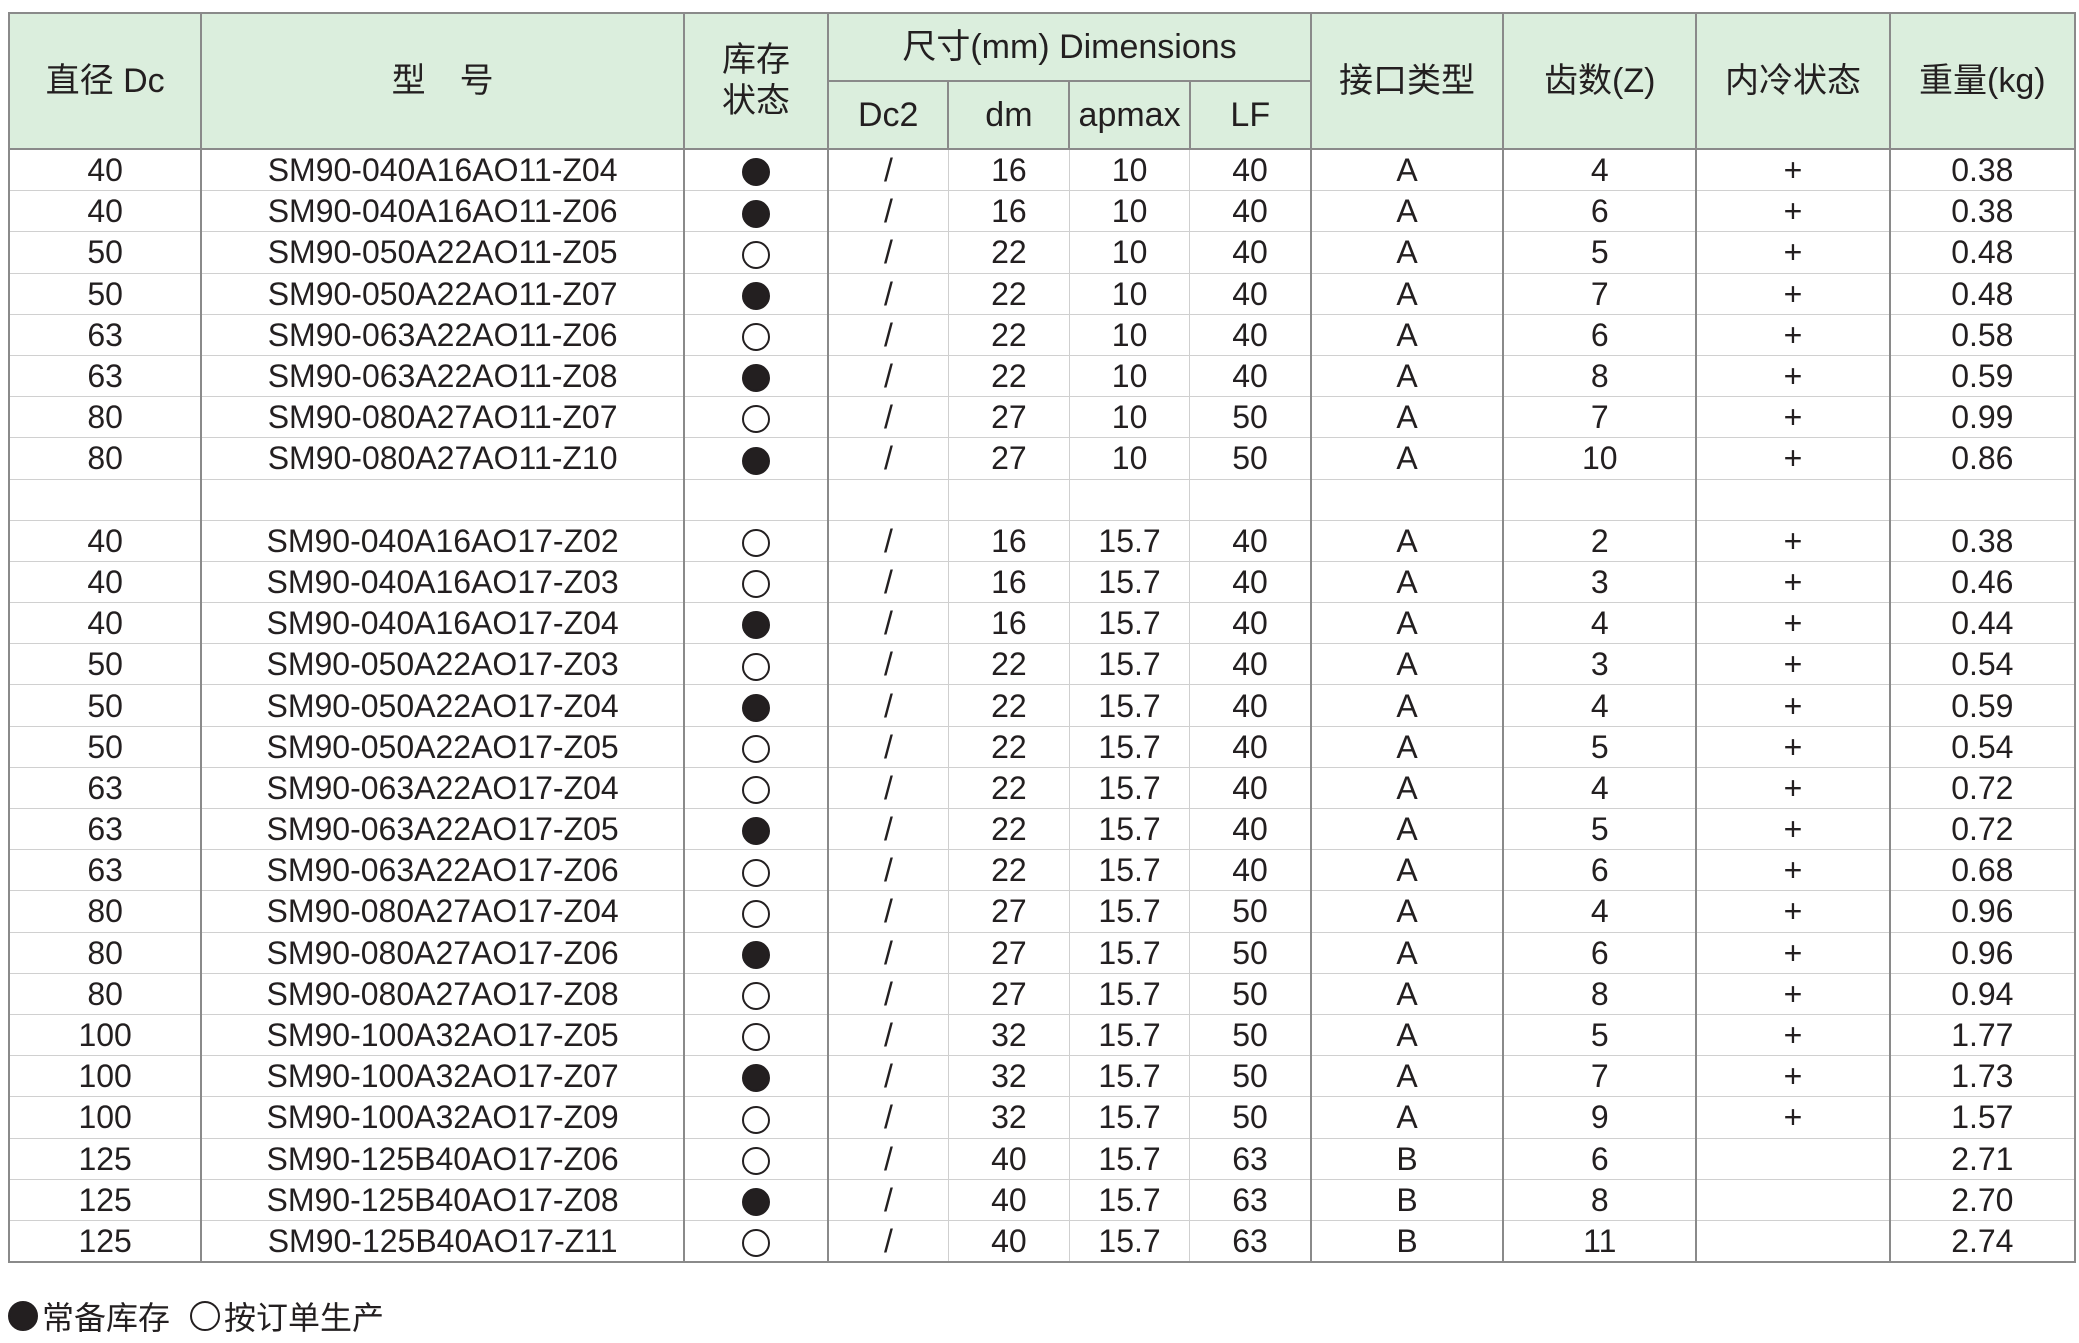 The image size is (2079, 1343). What do you see at coordinates (105, 1200) in the screenshot?
I see `cell-dc: 125` at bounding box center [105, 1200].